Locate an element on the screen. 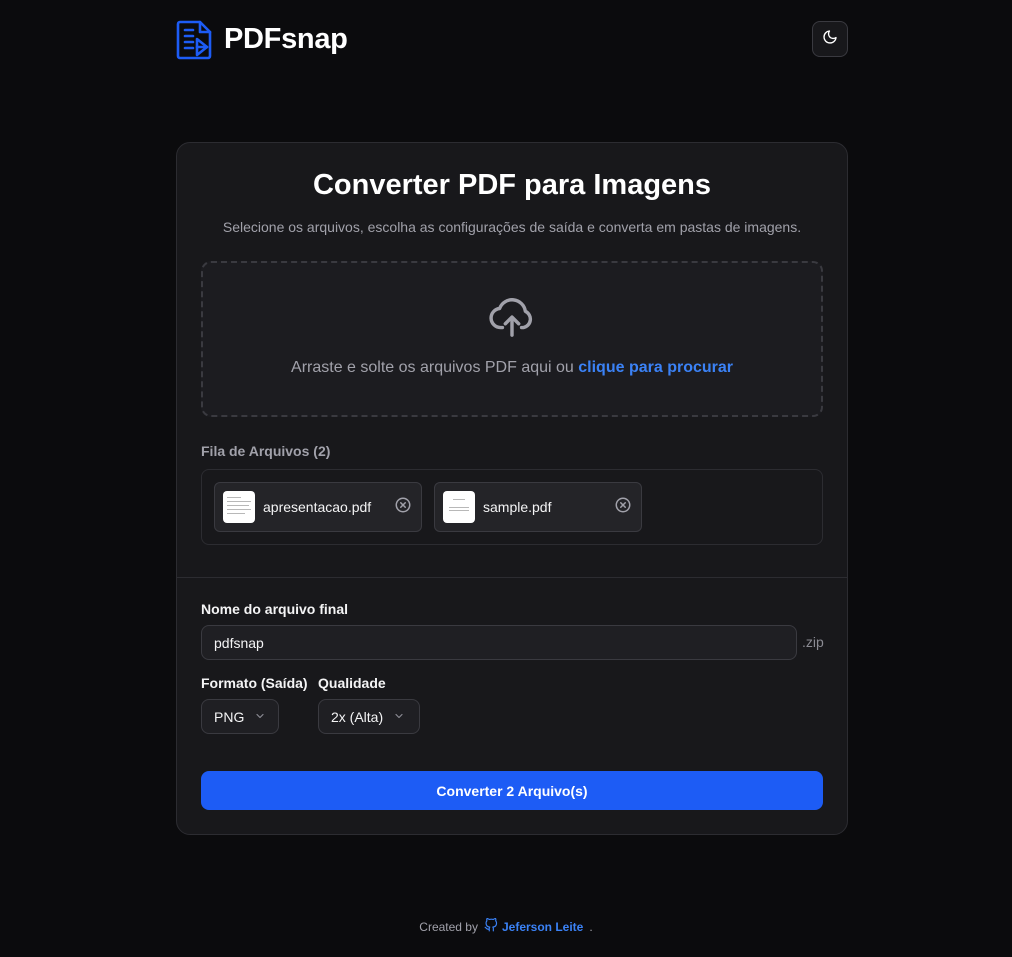 The width and height of the screenshot is (1012, 957). file-extension: .zip is located at coordinates (813, 642).